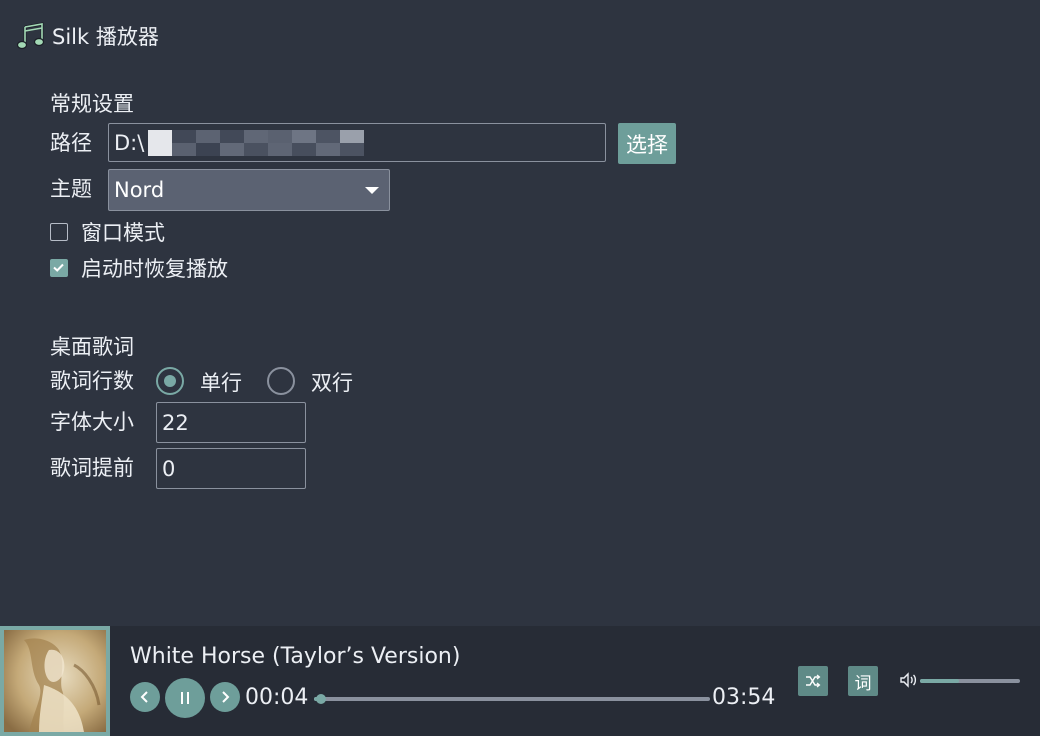 The height and width of the screenshot is (736, 1040). Describe the element at coordinates (92, 468) in the screenshot. I see `lyrics-advance-label: 歌词提前` at that location.